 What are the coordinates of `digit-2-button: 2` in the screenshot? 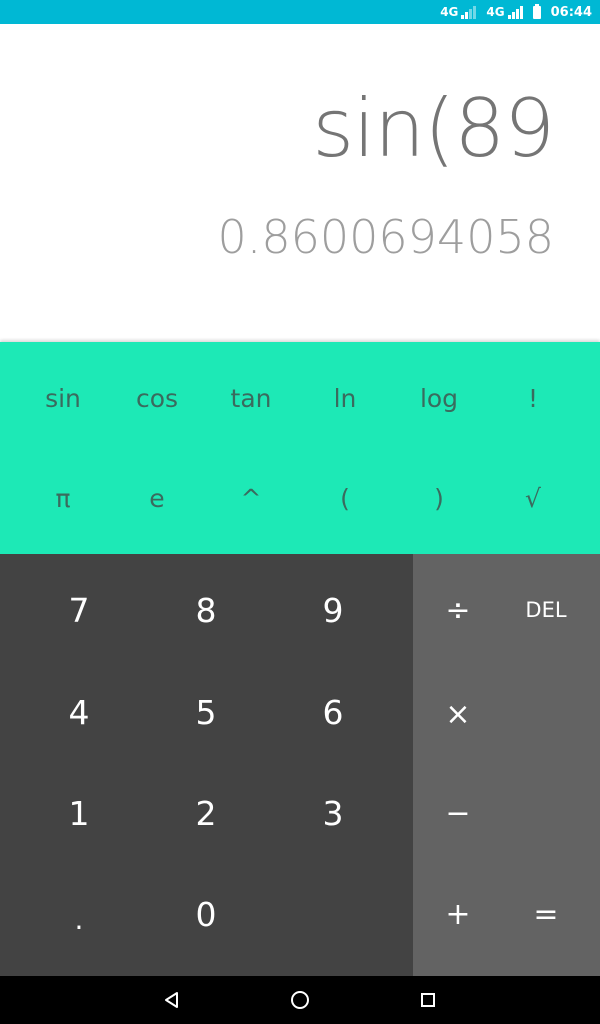 It's located at (206, 813).